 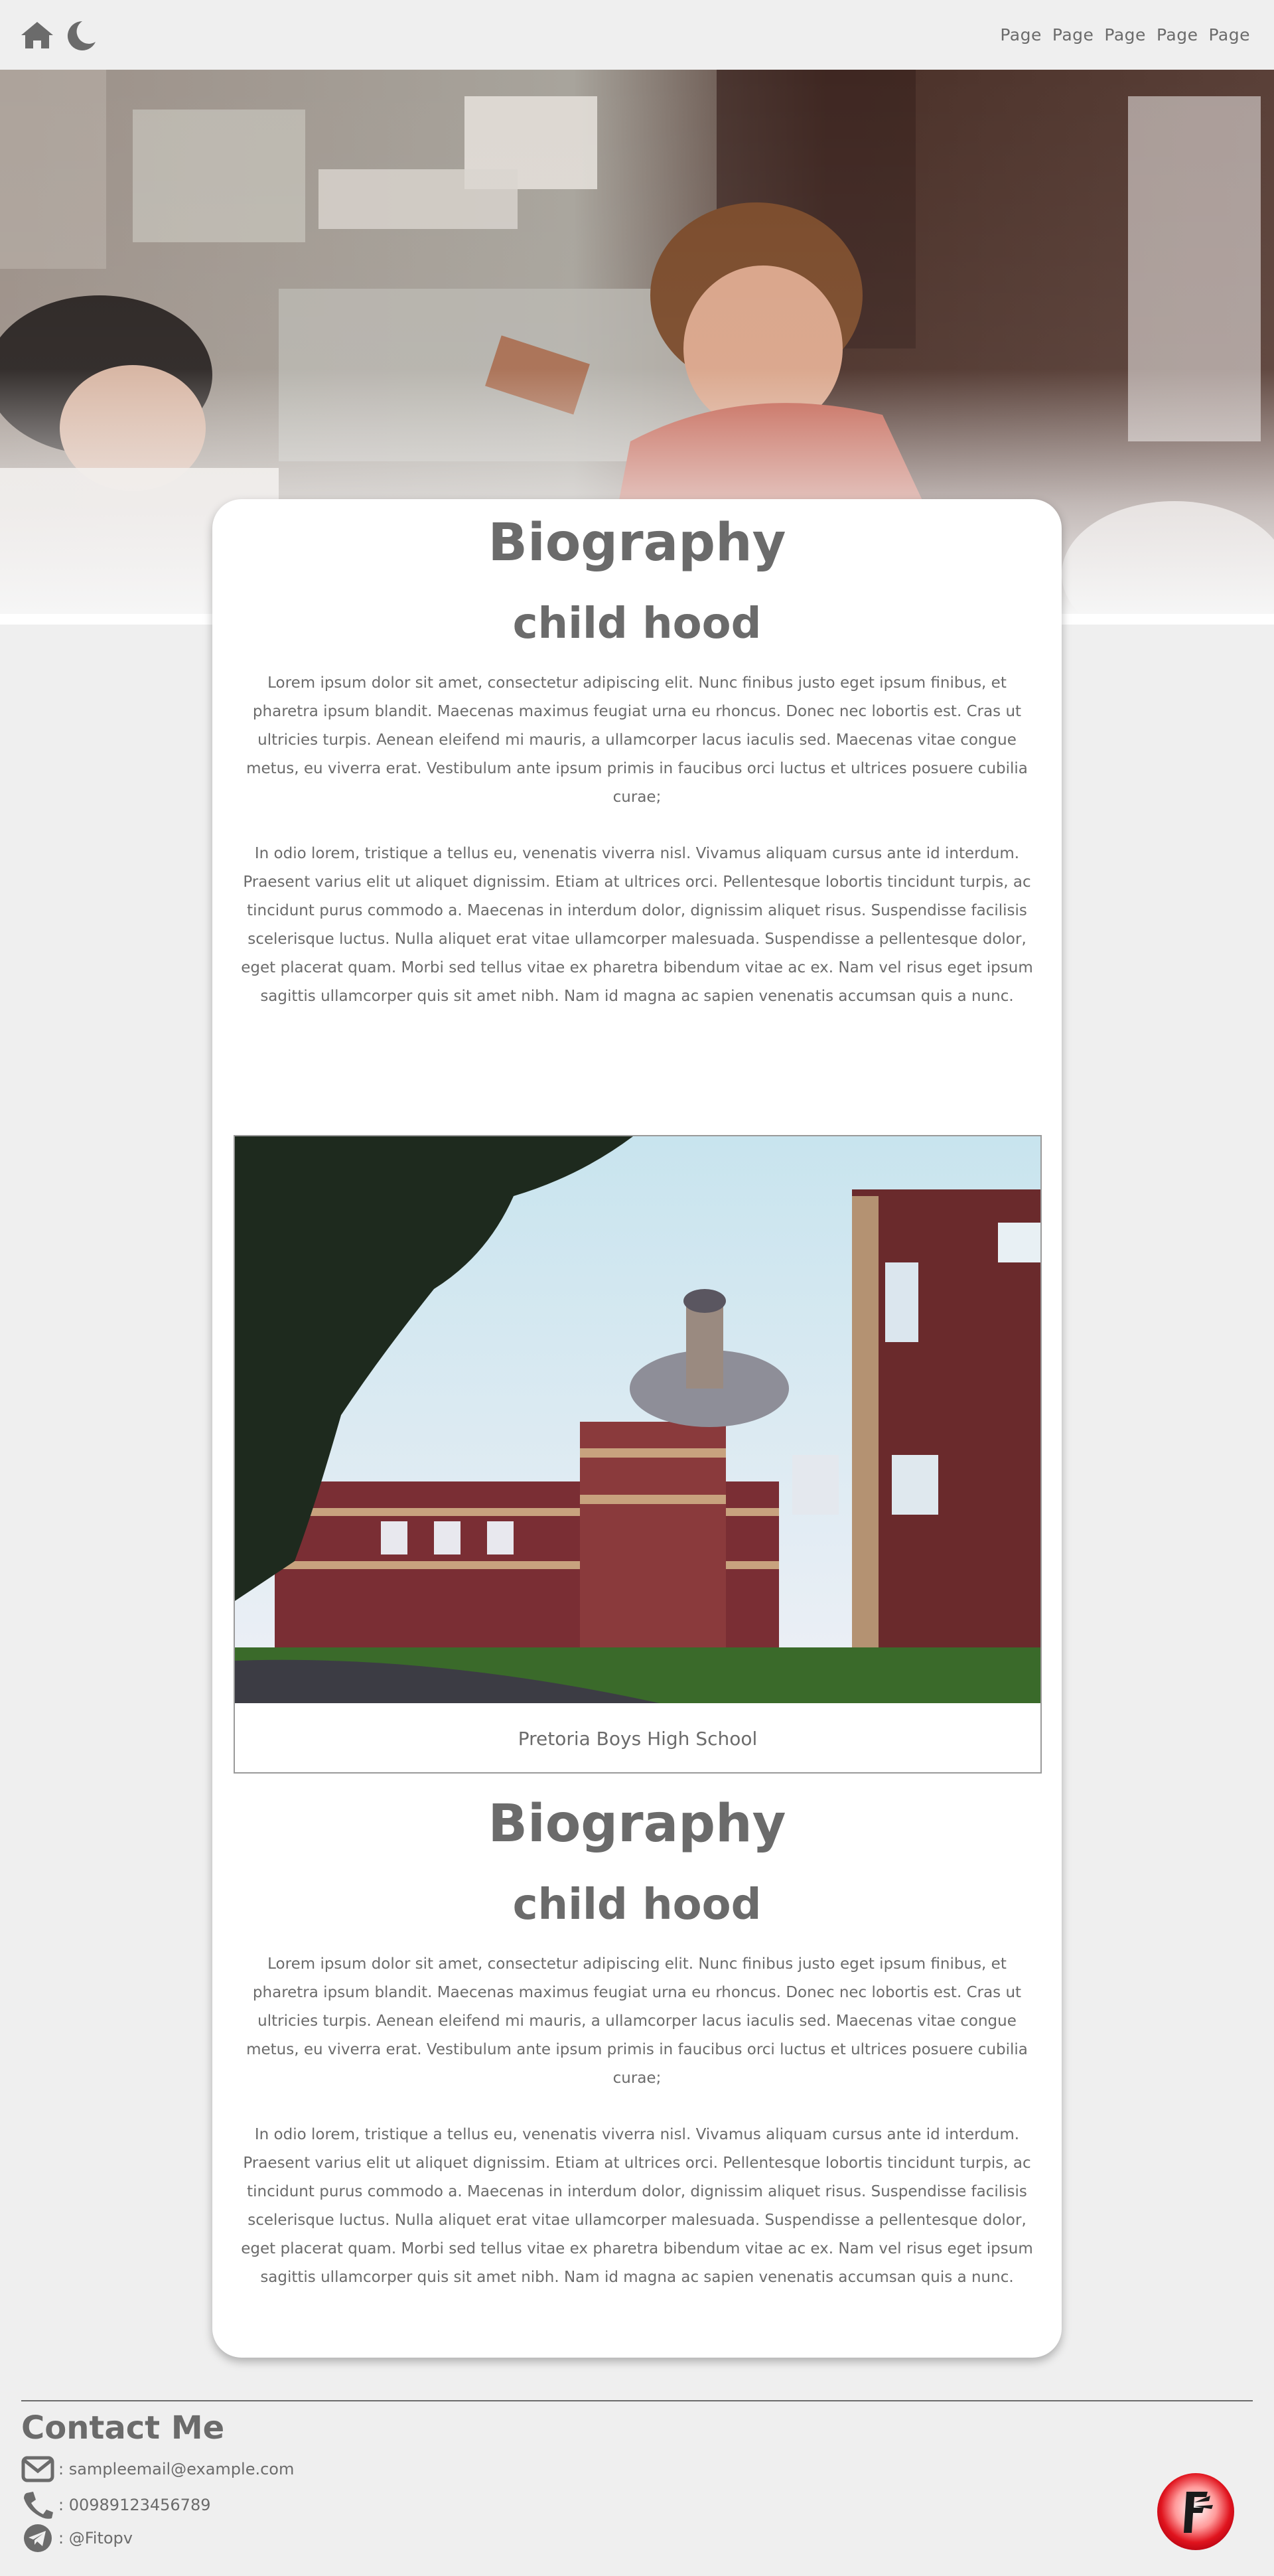 What do you see at coordinates (1073, 34) in the screenshot?
I see `nav-link-page-2: Page` at bounding box center [1073, 34].